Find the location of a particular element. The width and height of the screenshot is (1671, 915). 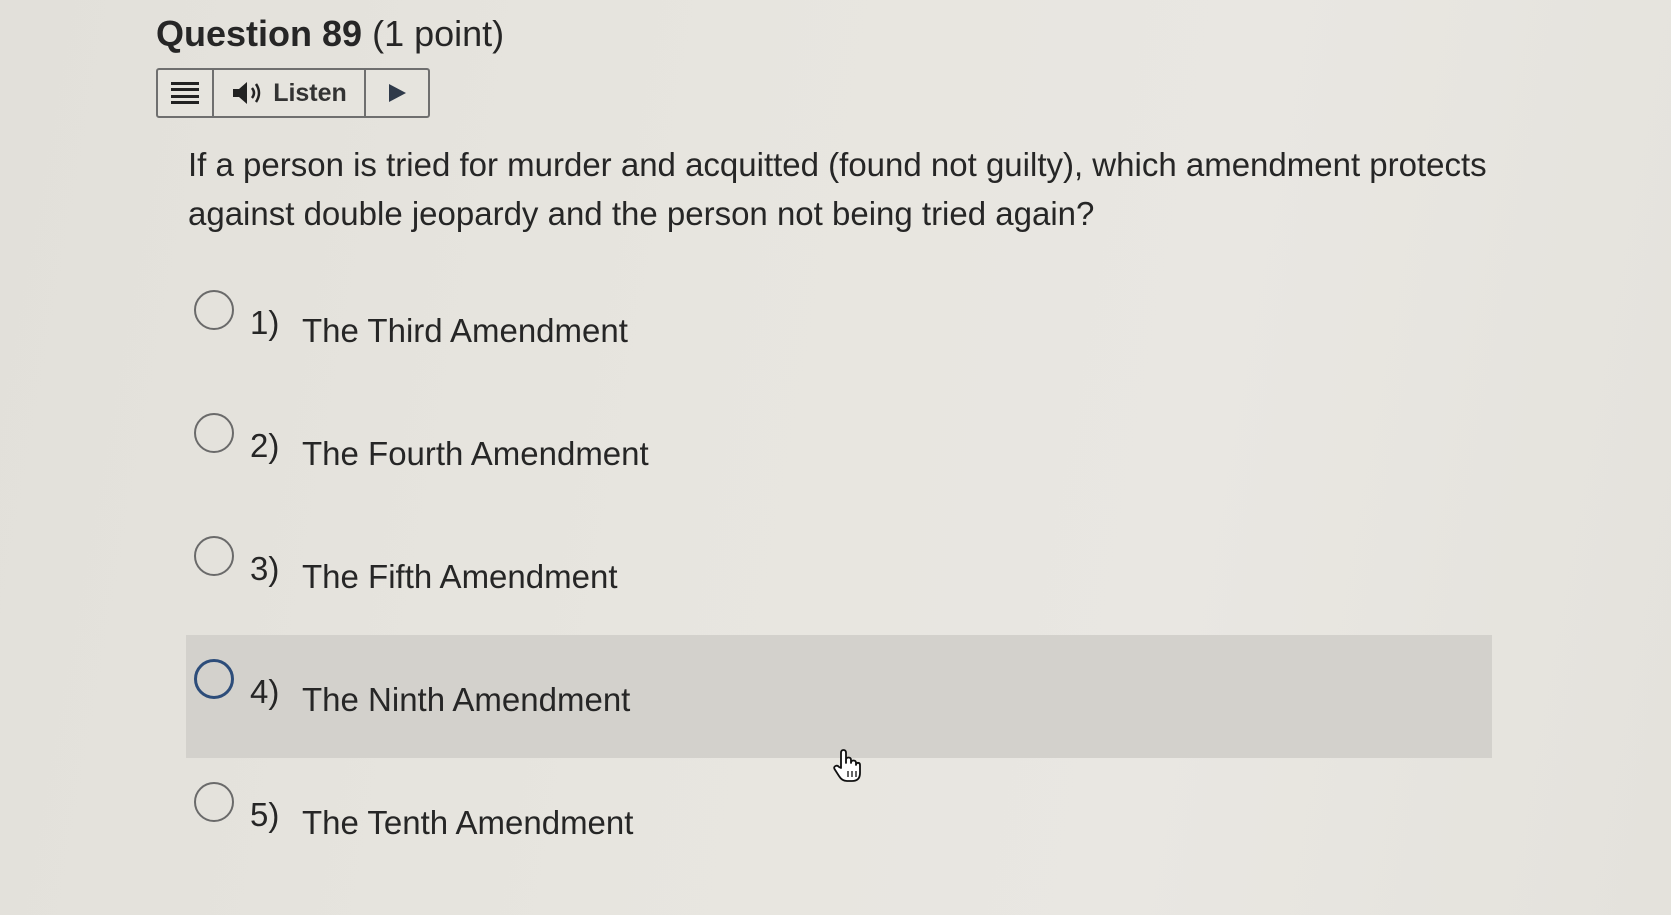

option-number: 2) is located at coordinates (265, 445).